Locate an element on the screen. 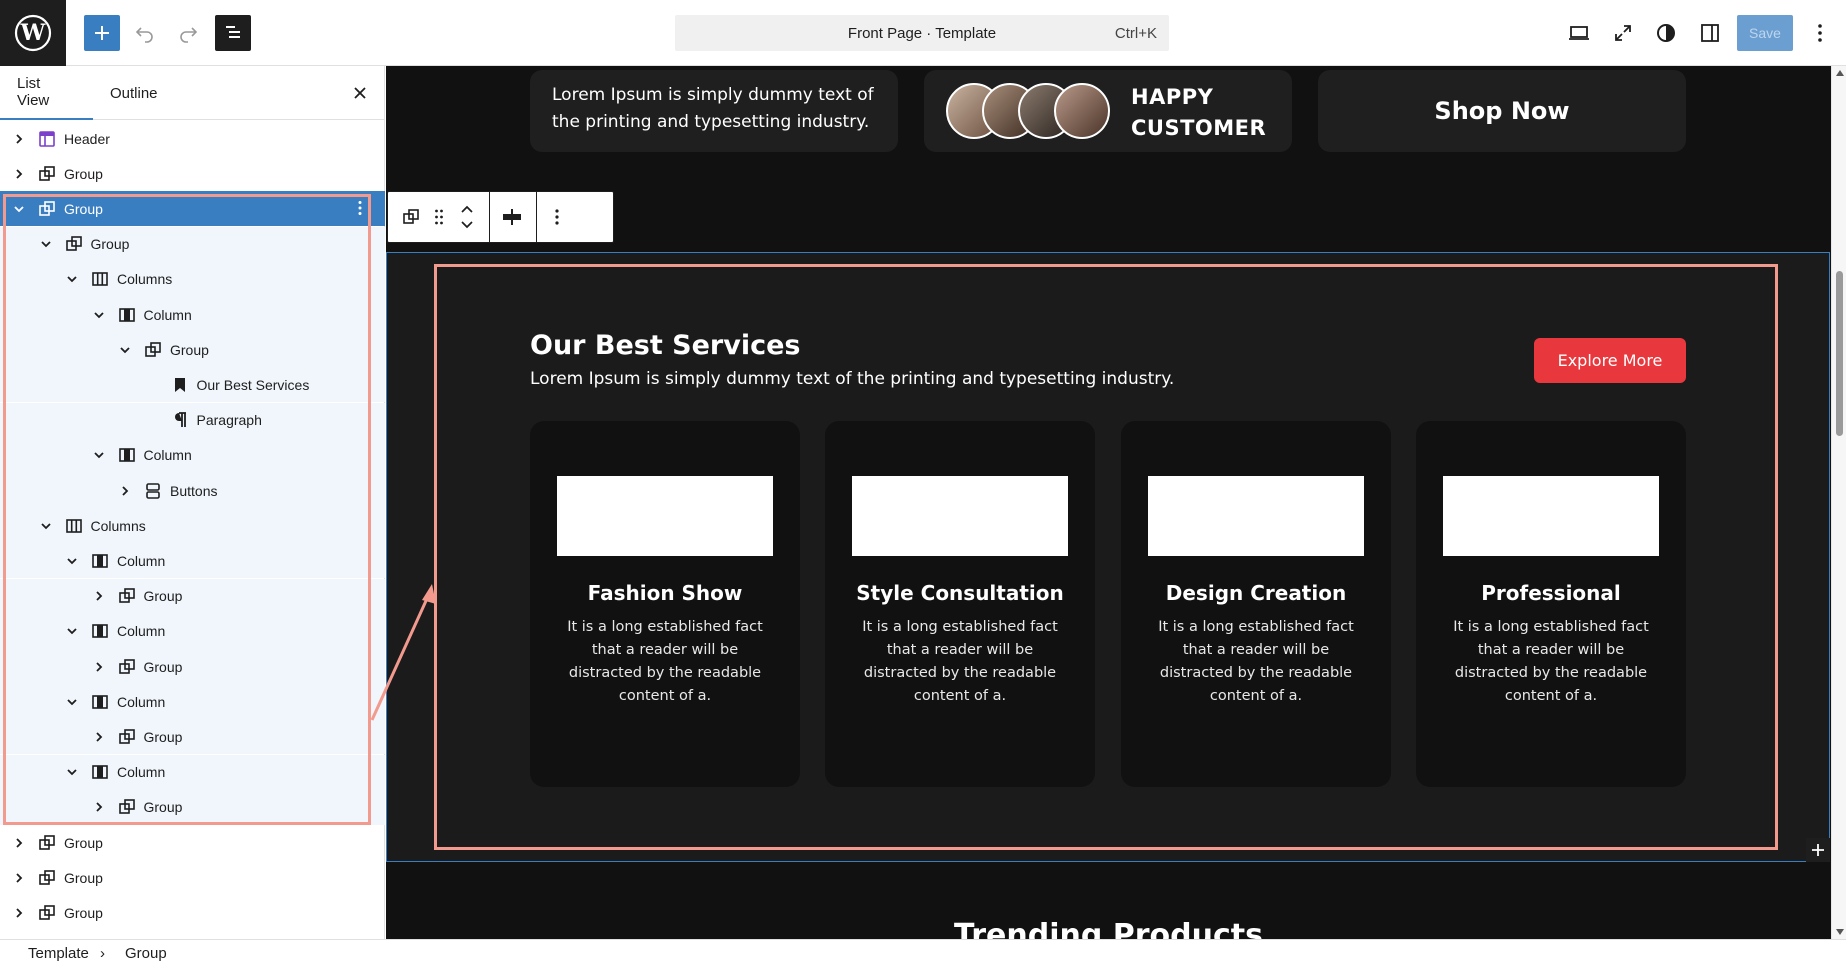 The width and height of the screenshot is (1846, 966). services-heading: Our Best Services is located at coordinates (665, 345).